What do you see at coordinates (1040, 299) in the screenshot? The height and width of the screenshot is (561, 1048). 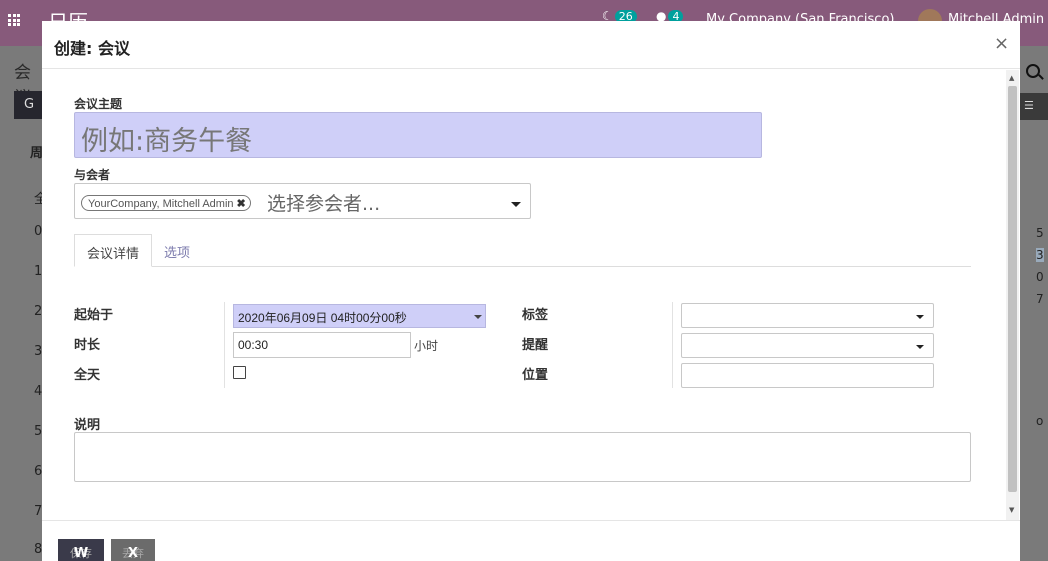 I see `mini-calendar-day: 7` at bounding box center [1040, 299].